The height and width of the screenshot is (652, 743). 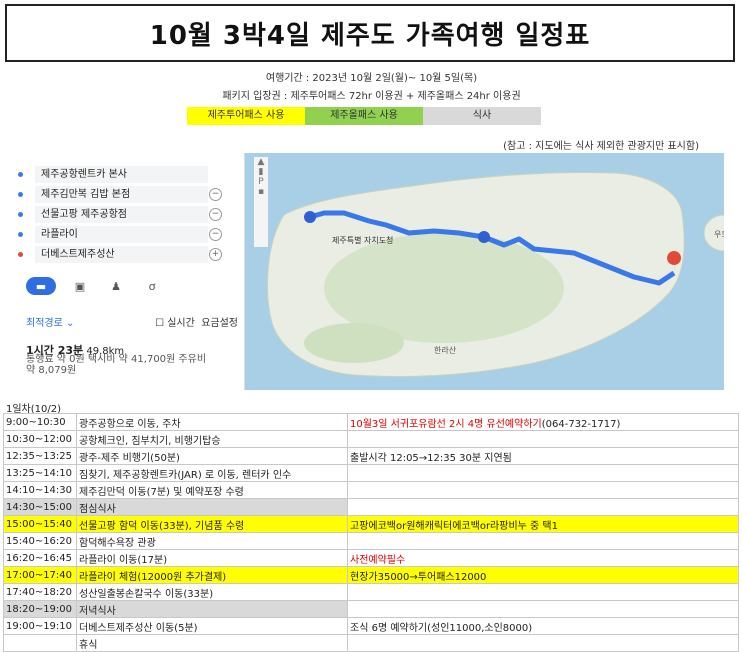 I want to click on table-row: 17:40~18:20 성산일출봉손칼국수 이동(33분), so click(x=371, y=592).